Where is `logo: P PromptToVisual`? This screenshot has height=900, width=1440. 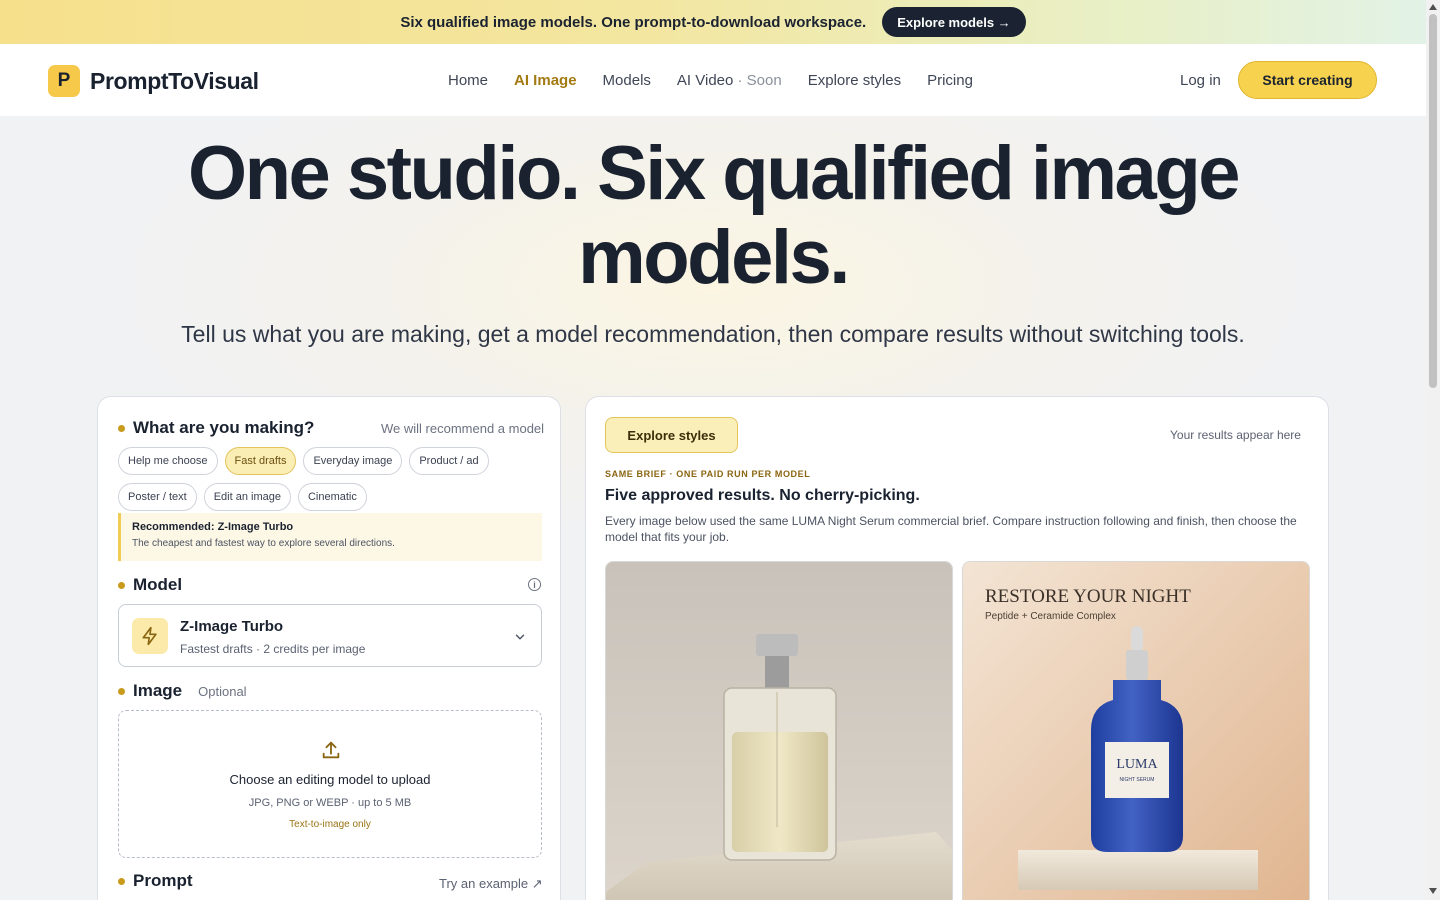 logo: P PromptToVisual is located at coordinates (153, 81).